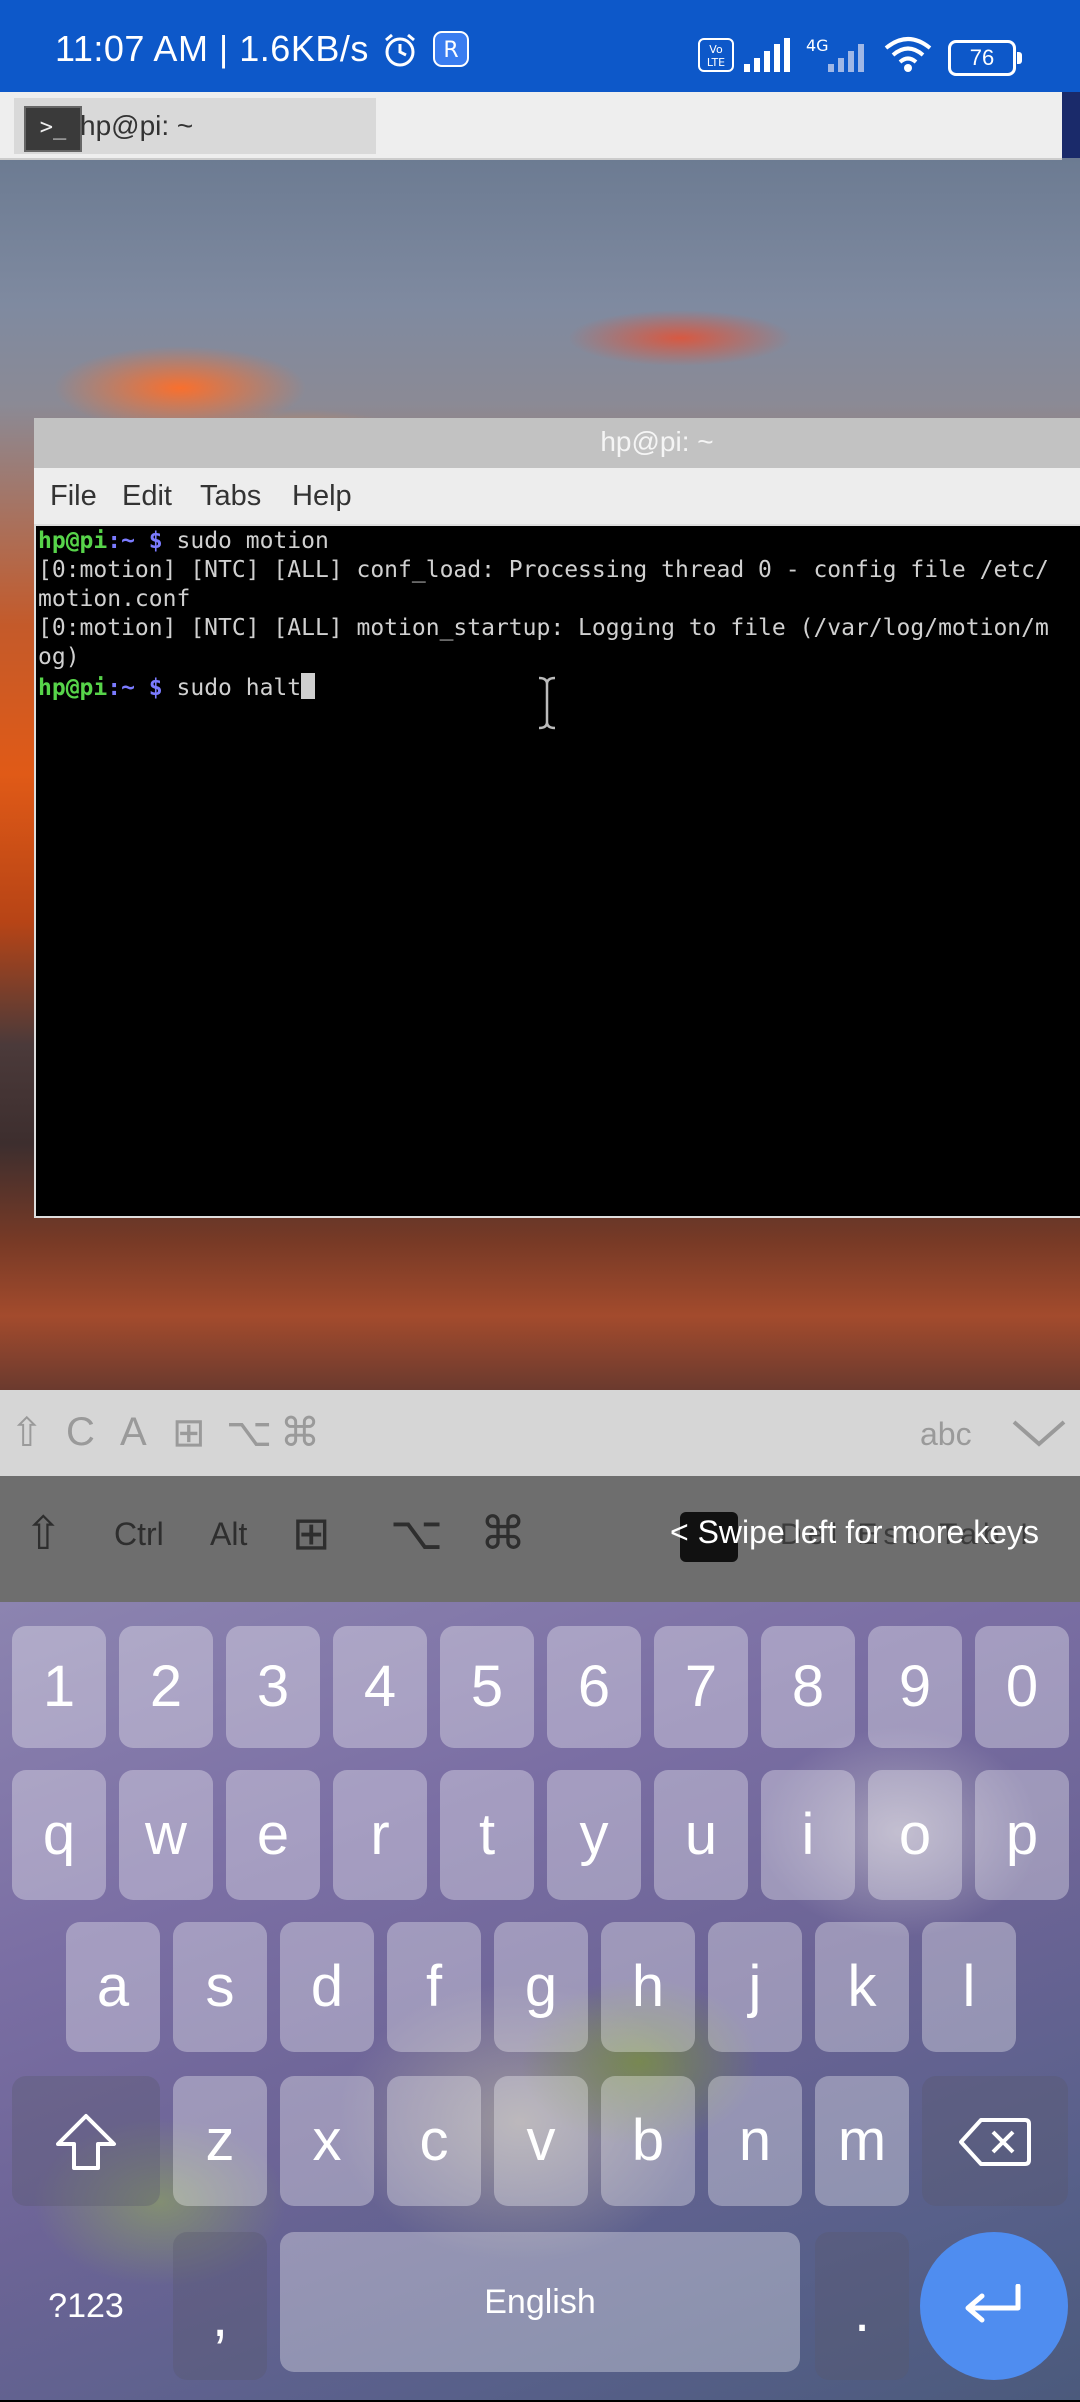  I want to click on backspace-key, so click(995, 2141).